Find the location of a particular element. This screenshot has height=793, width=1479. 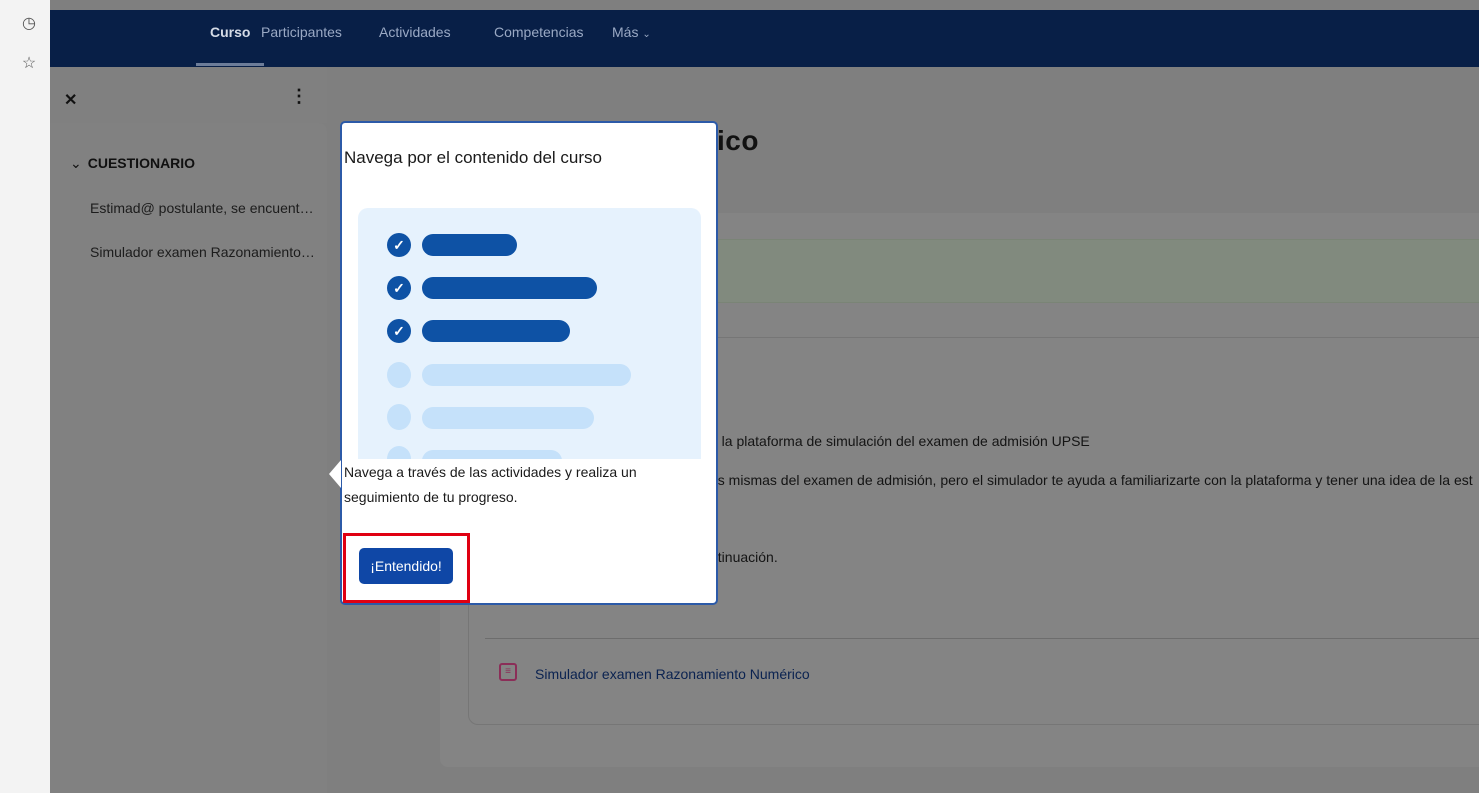

drawer-header: ✕ ⋮ is located at coordinates (188, 95).